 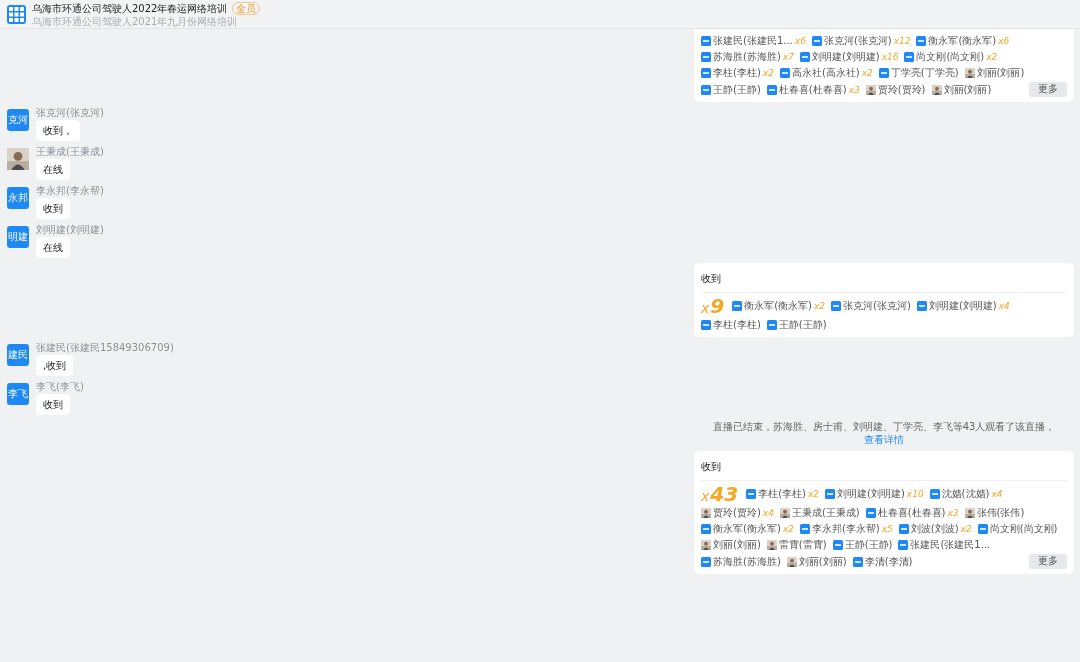 I want to click on user-avatar: 李飞, so click(x=18, y=394).